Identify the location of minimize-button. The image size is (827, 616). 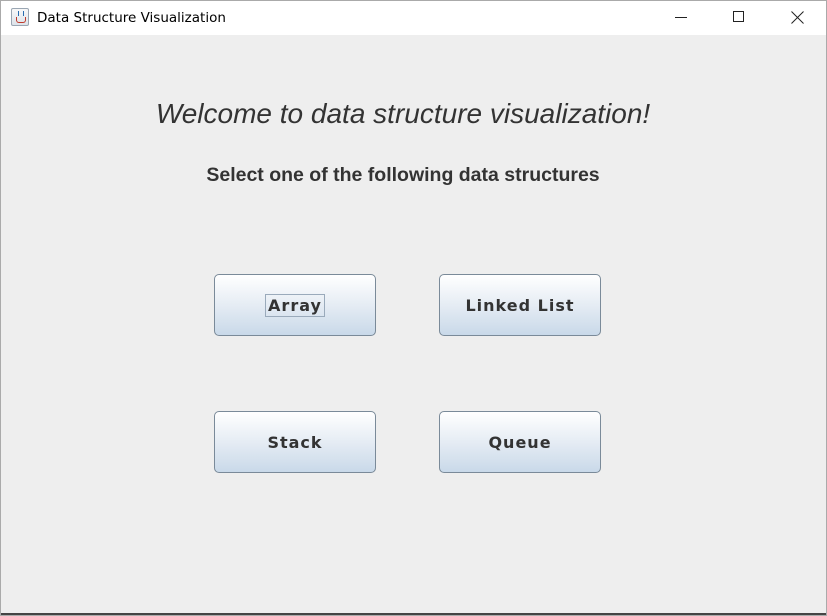
(681, 18).